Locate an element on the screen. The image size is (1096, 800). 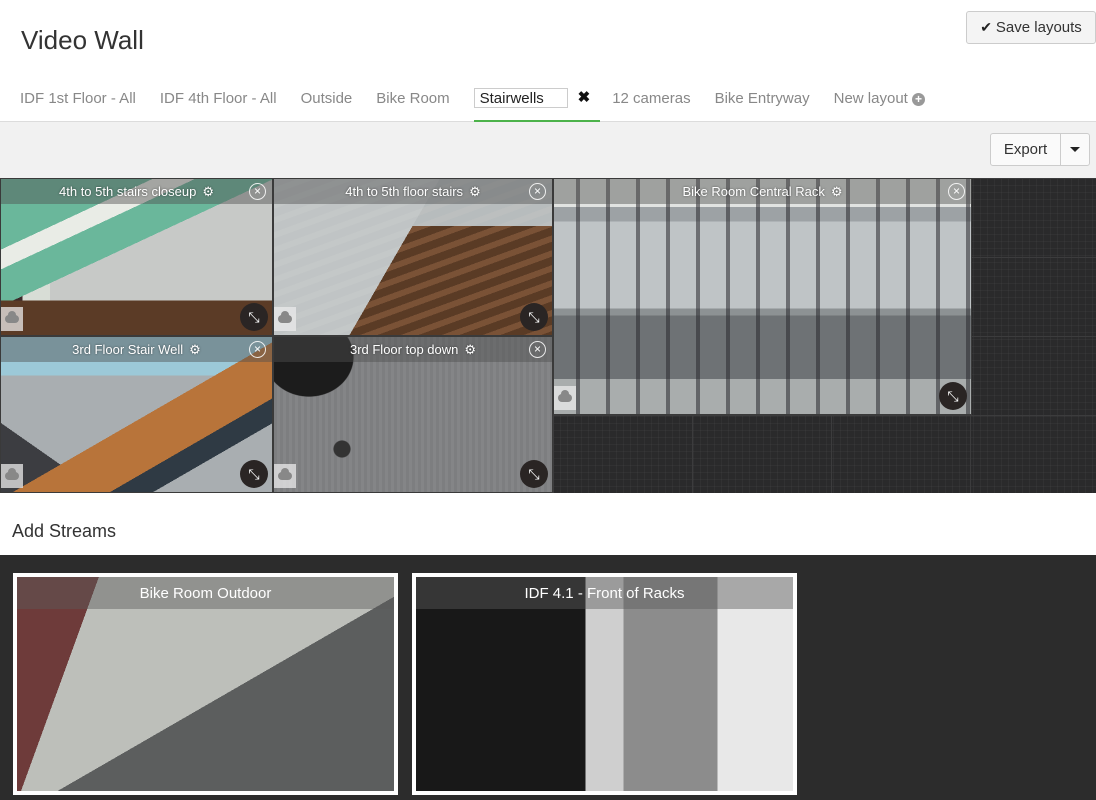
new-layout-button: New layout + is located at coordinates (879, 103).